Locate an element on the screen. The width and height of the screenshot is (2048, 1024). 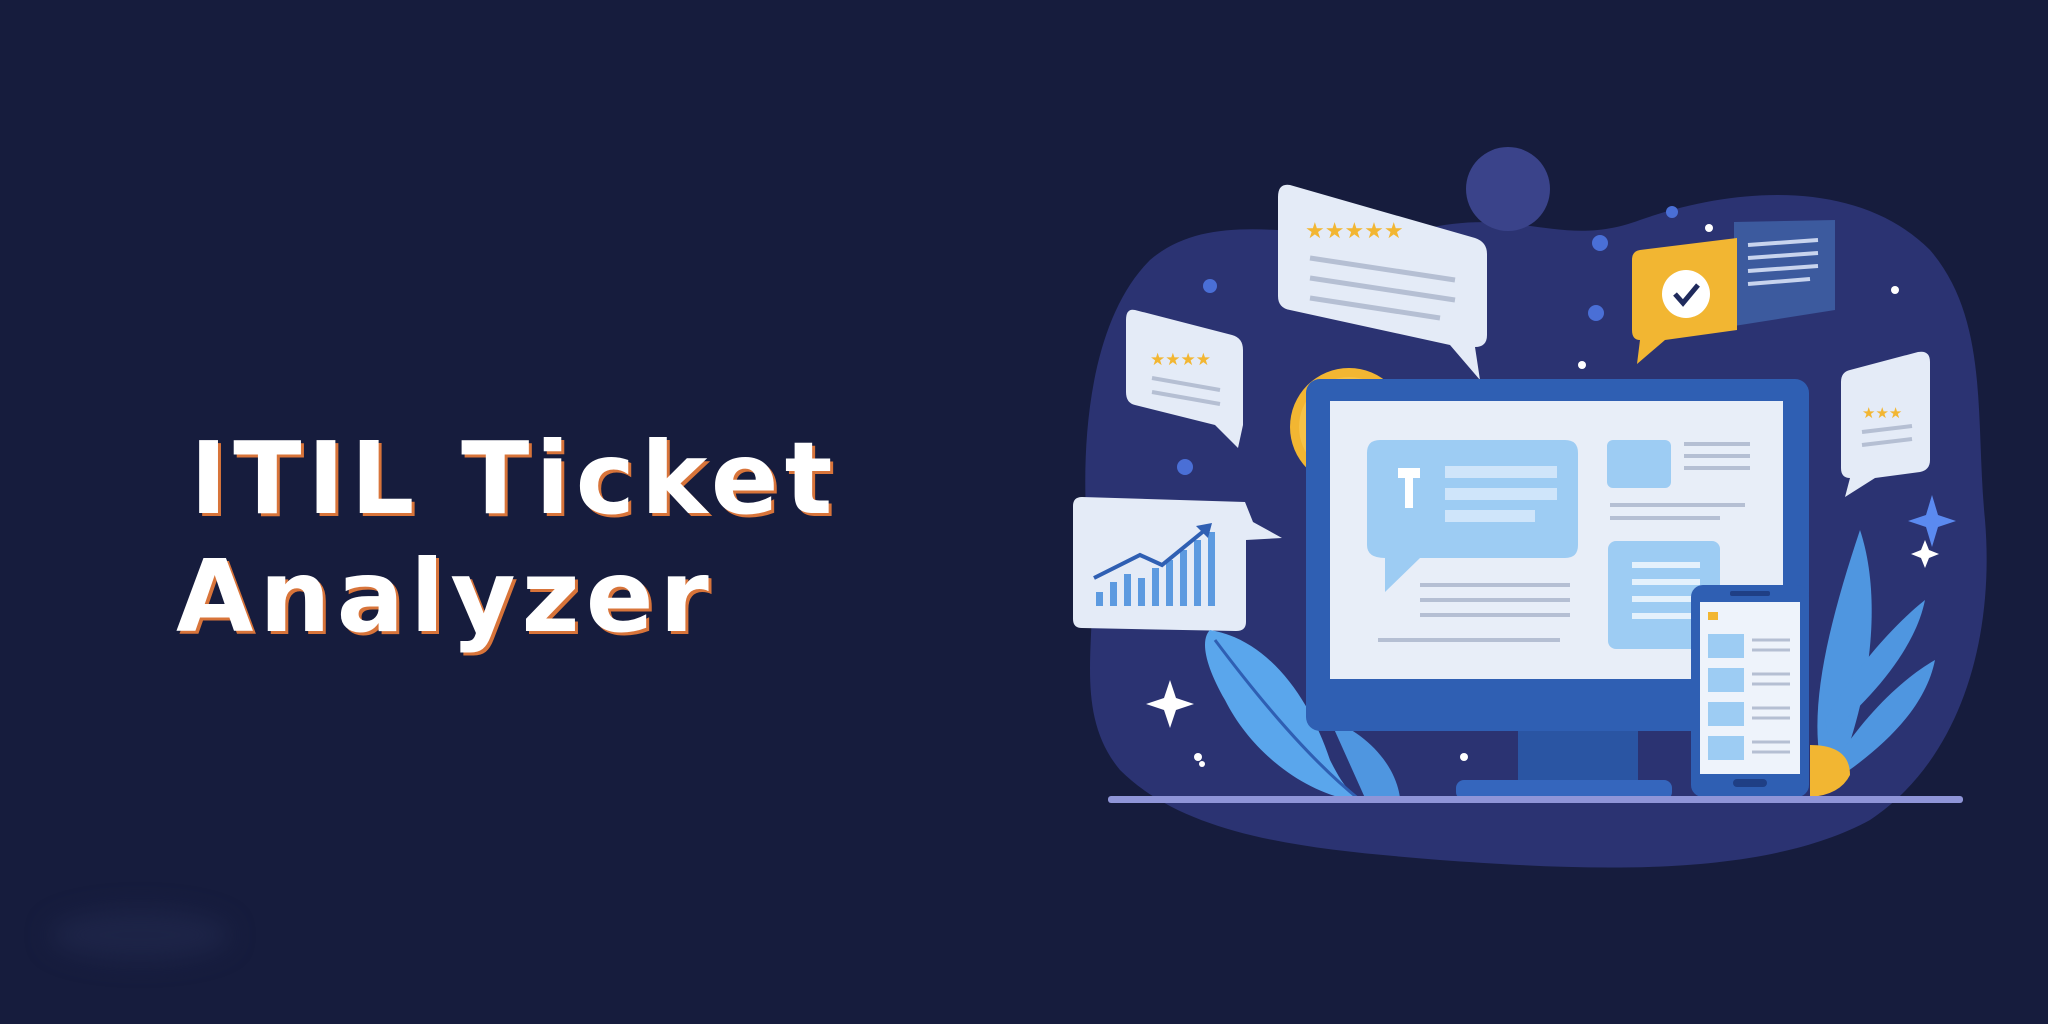
moon-circle is located at coordinates (1508, 189).